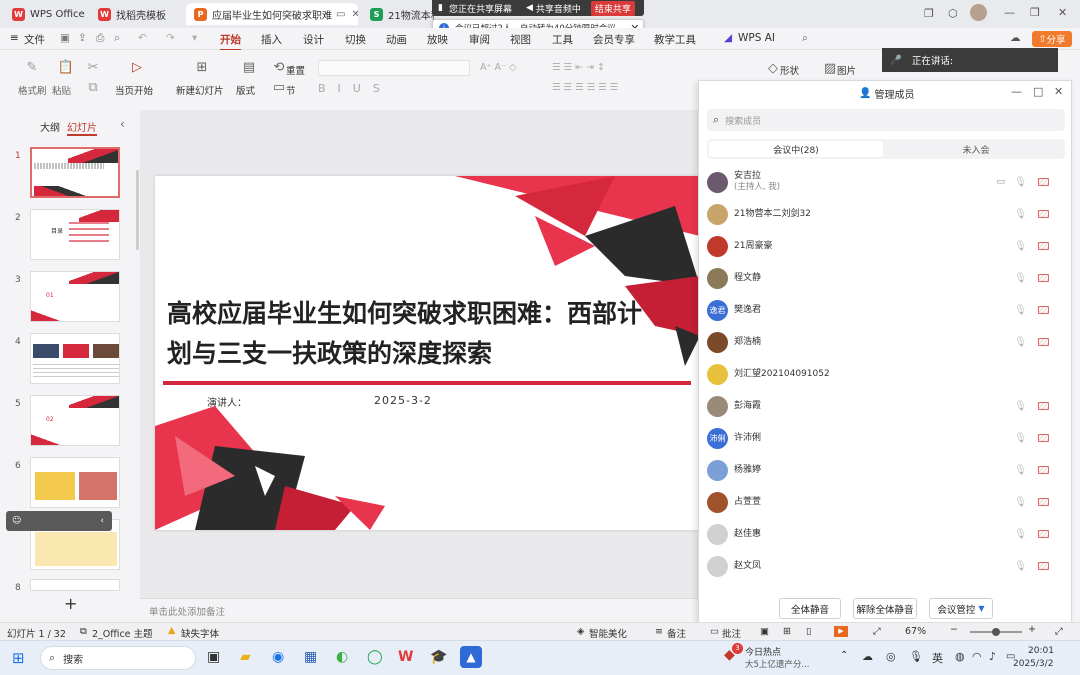 Image resolution: width=1080 pixels, height=675 pixels. I want to click on close-tab-icon: ✕, so click(354, 14).